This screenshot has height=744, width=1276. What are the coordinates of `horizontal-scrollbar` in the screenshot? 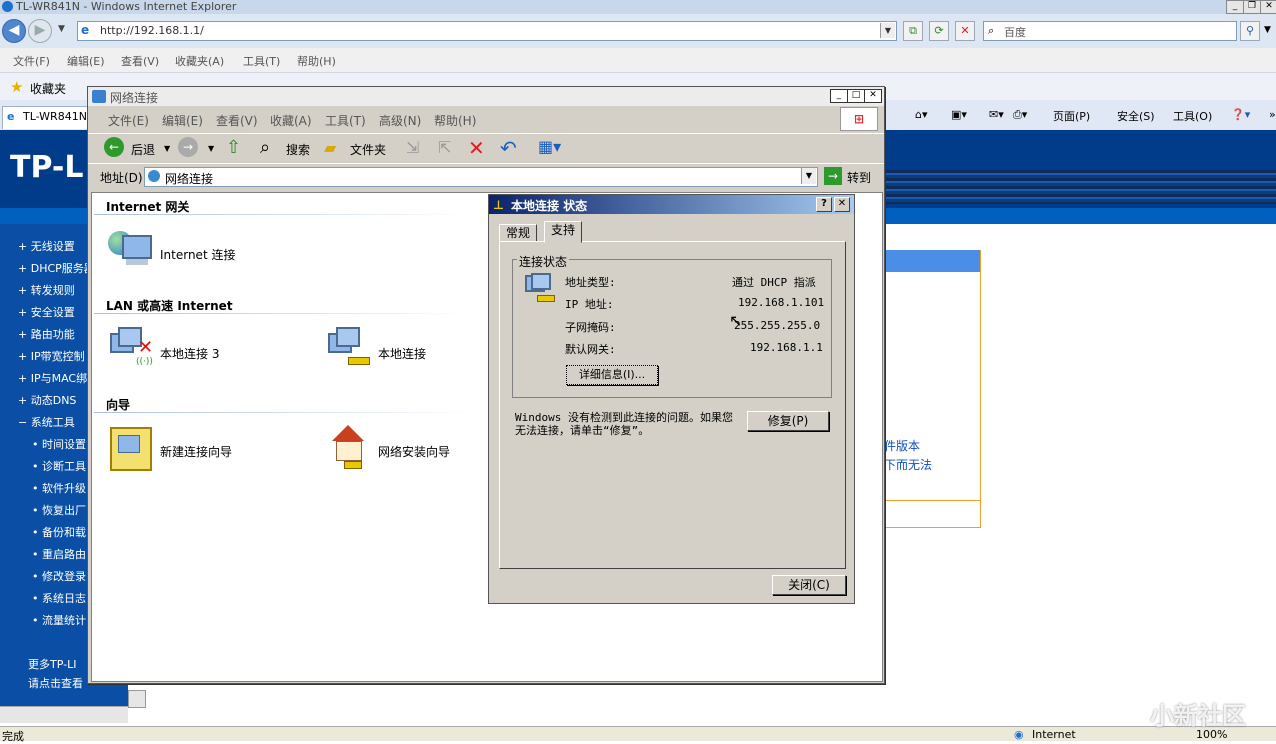 It's located at (64, 714).